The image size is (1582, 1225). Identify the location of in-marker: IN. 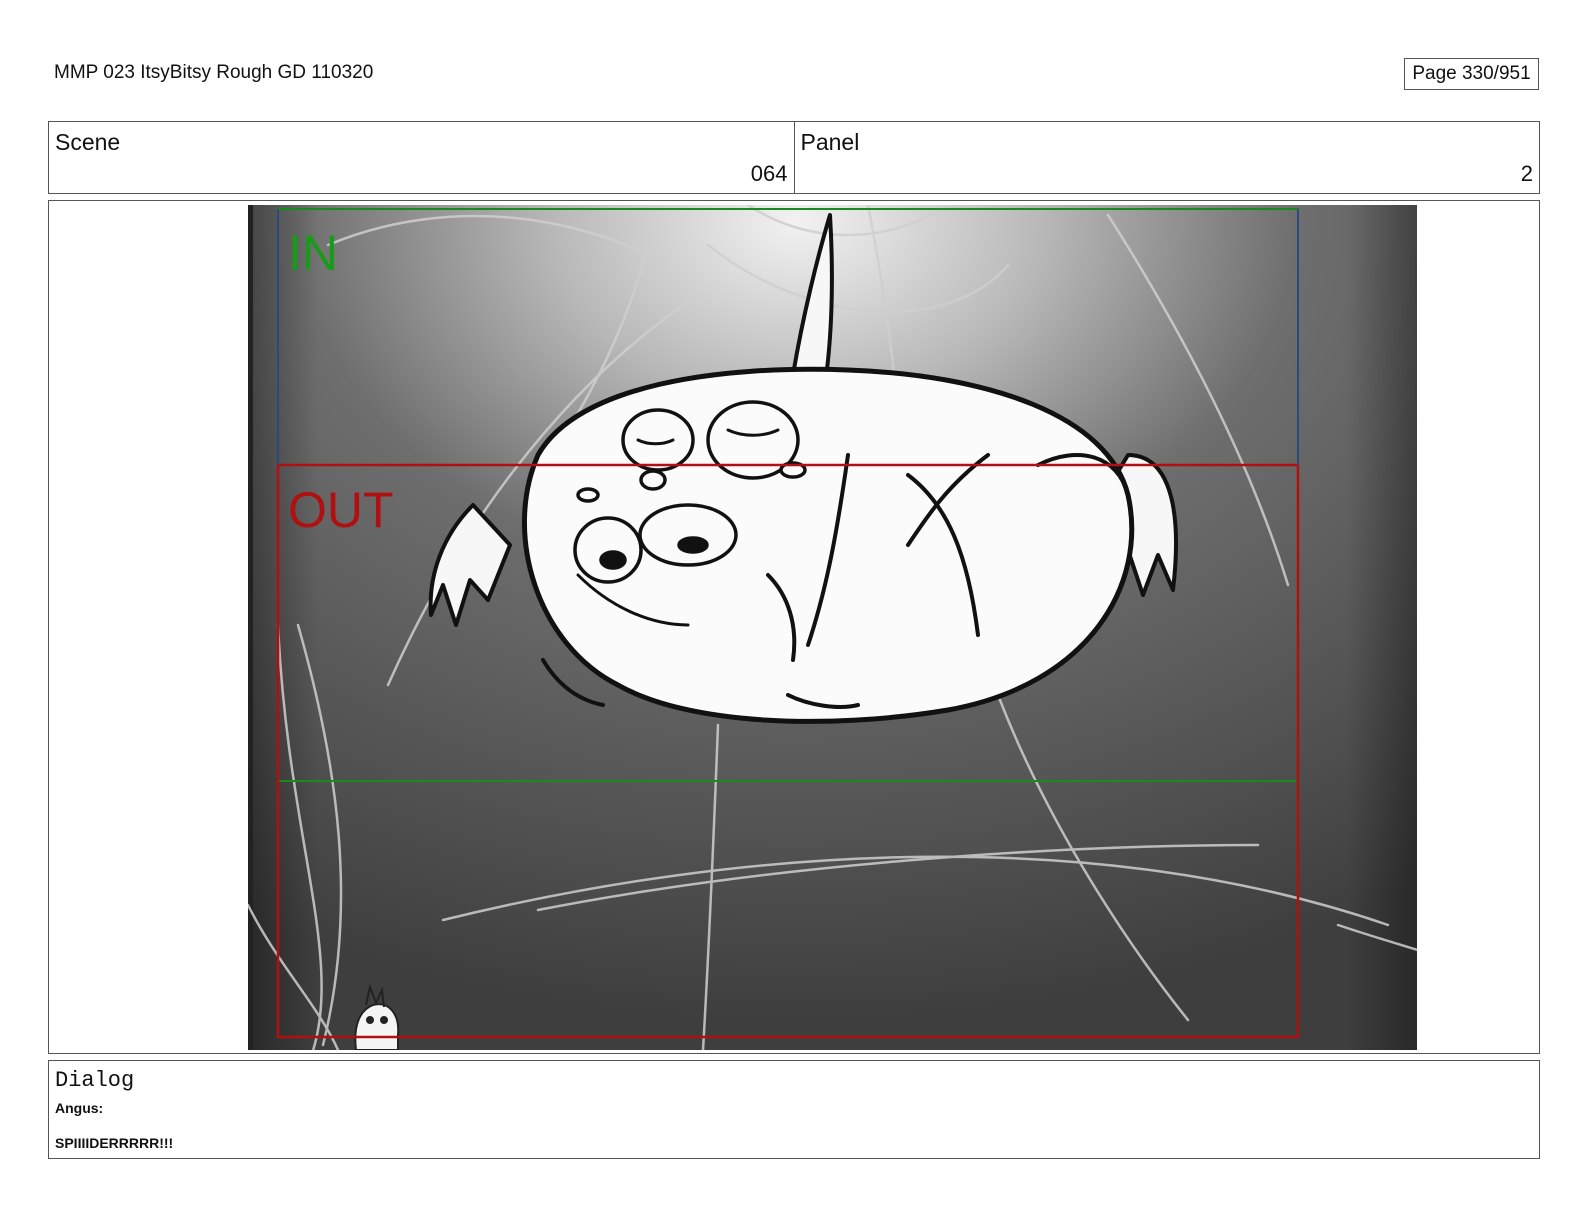
(313, 253).